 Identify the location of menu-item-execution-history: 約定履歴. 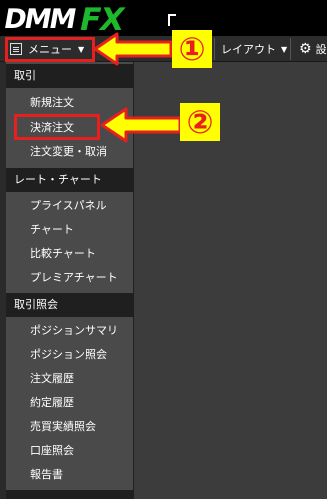
(70, 403).